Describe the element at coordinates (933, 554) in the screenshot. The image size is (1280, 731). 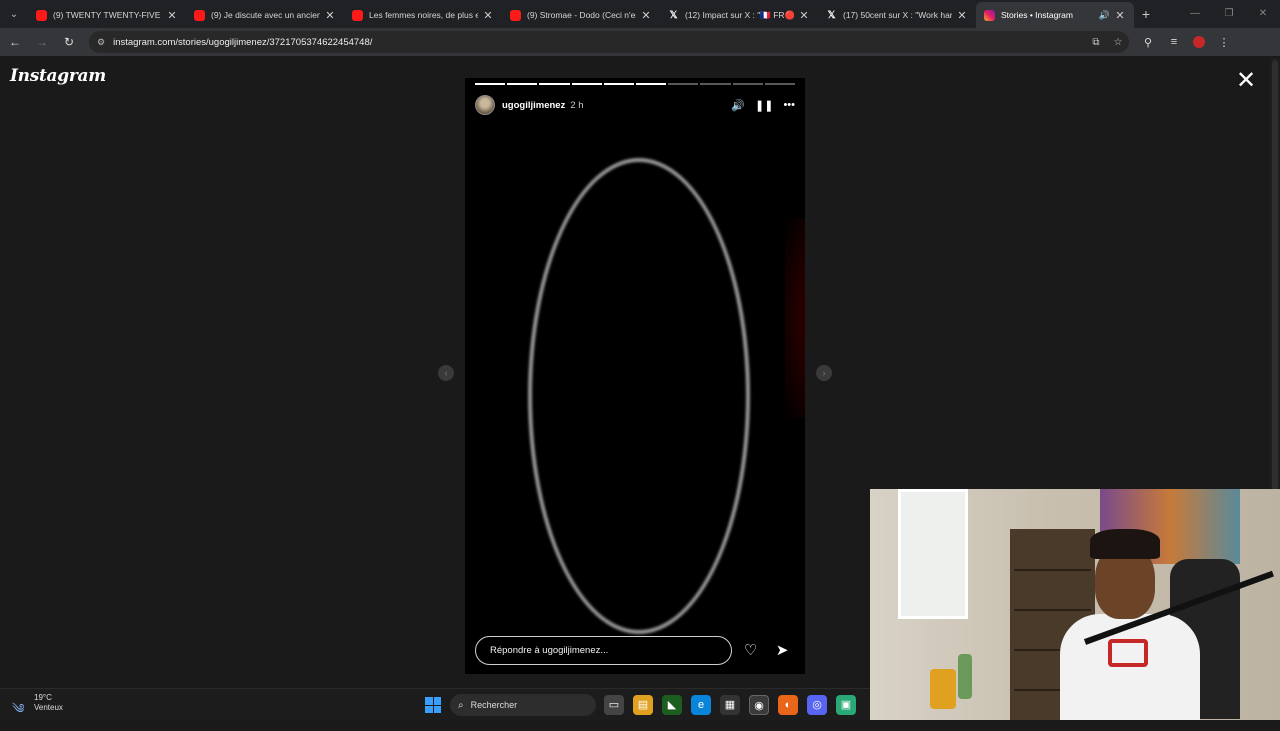
I see `webcam-window` at that location.